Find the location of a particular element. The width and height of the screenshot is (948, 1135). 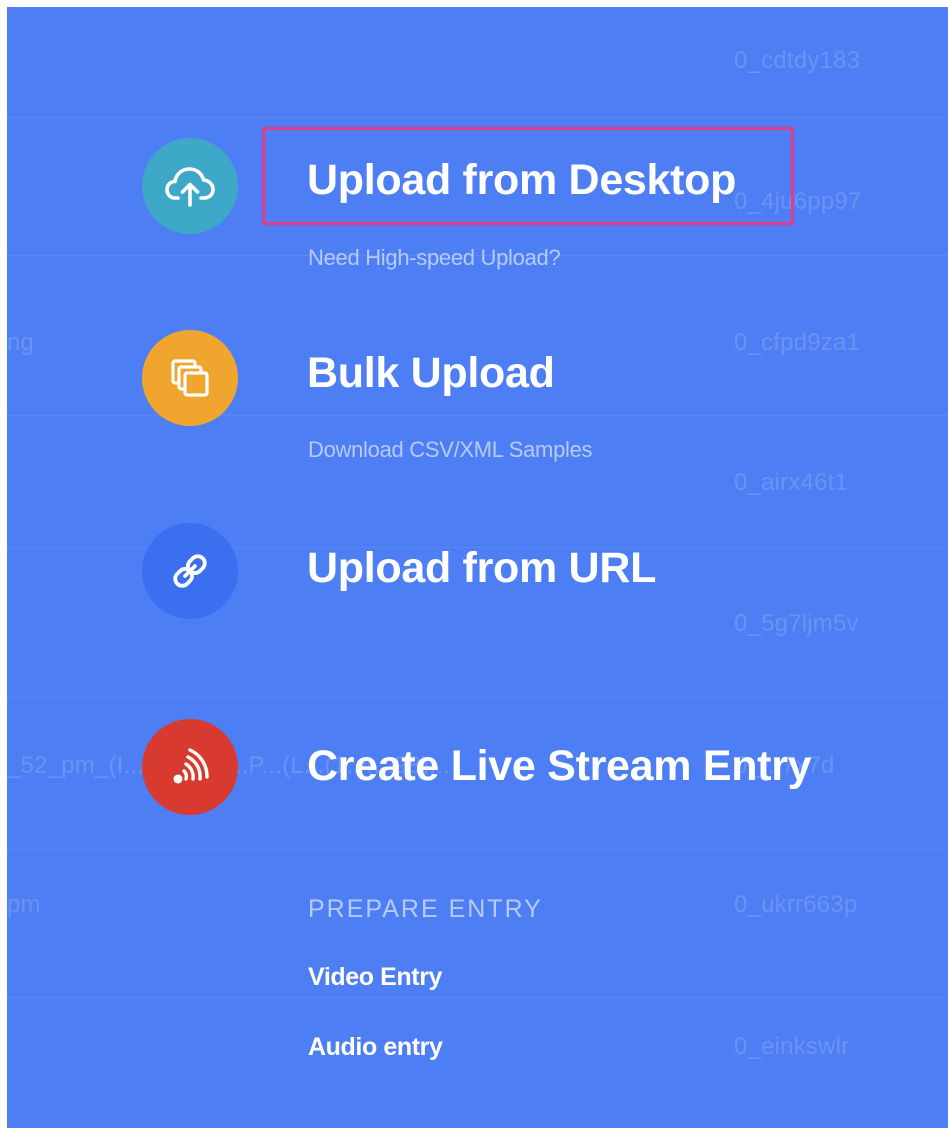

cloud-upload-icon is located at coordinates (190, 186).